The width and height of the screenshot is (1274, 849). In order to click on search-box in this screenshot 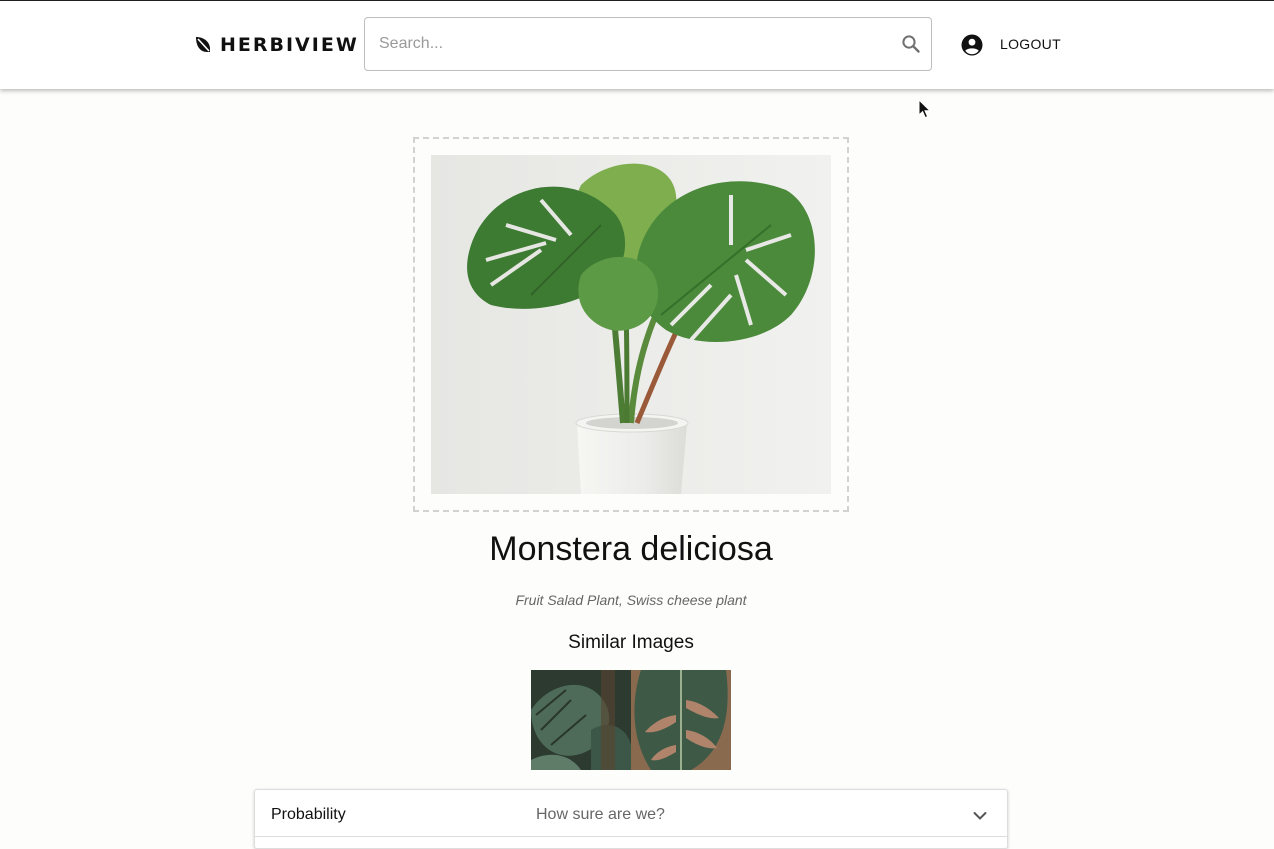, I will do `click(648, 44)`.